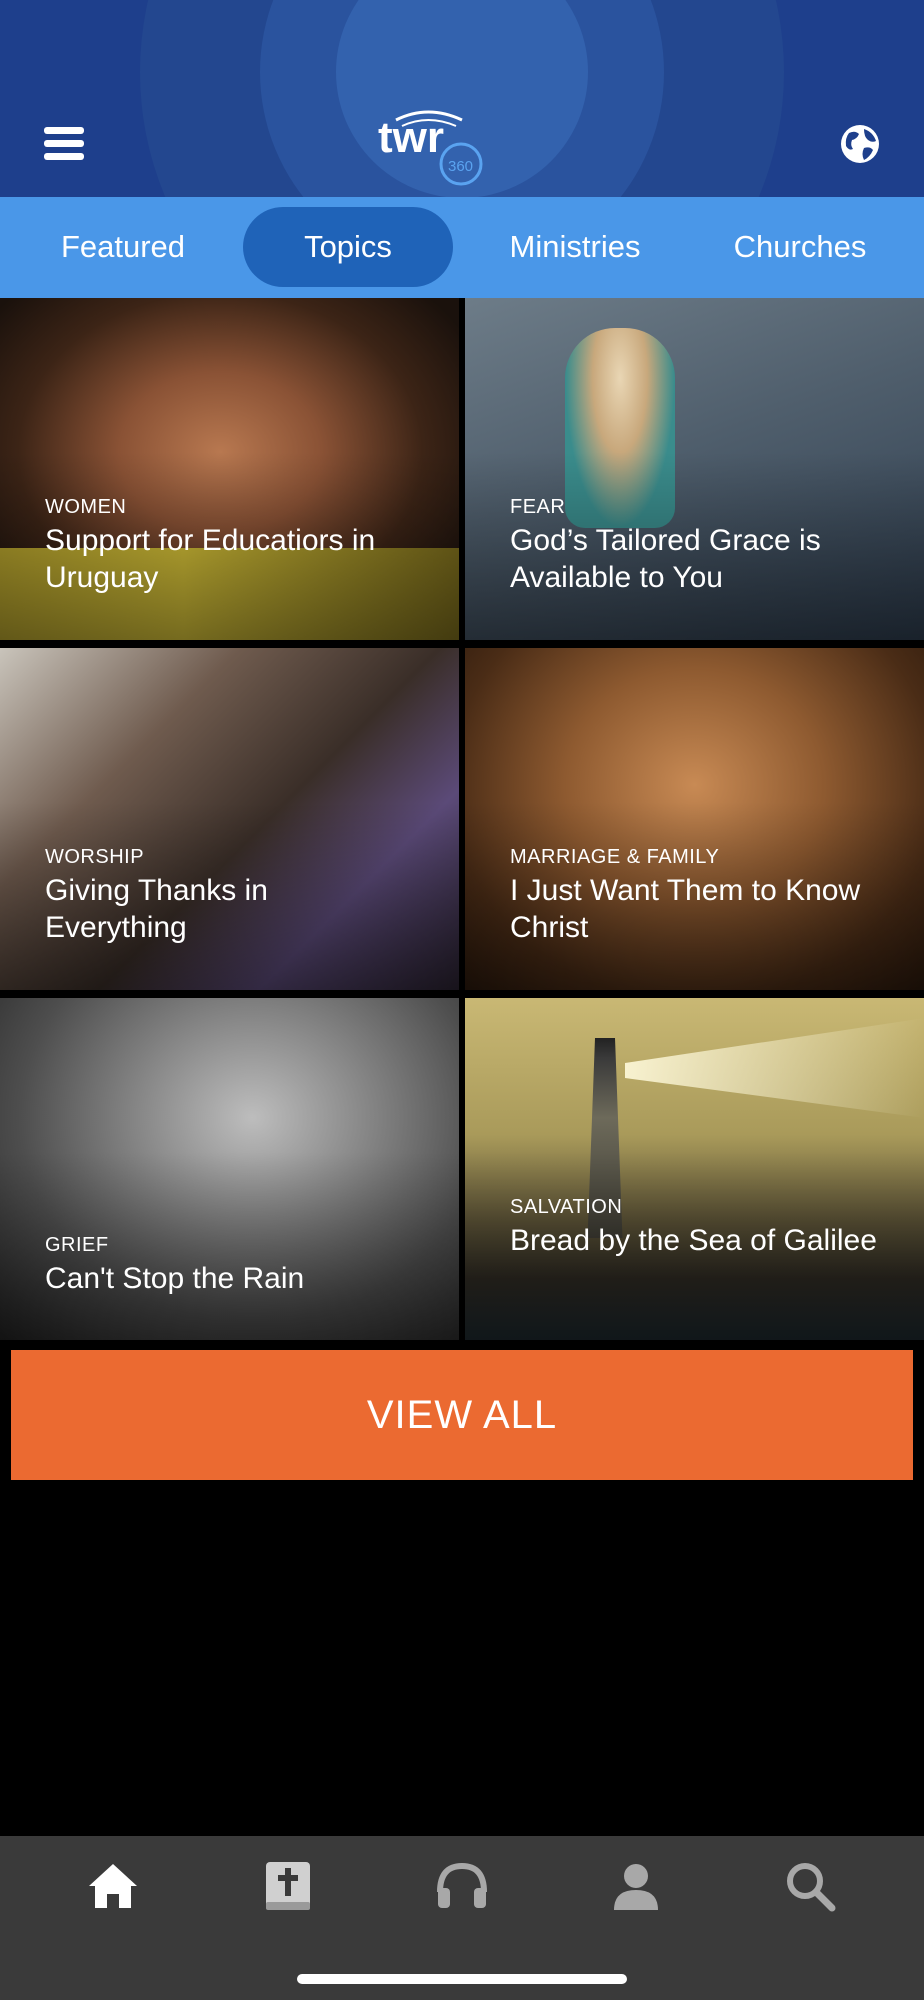  What do you see at coordinates (288, 1886) in the screenshot?
I see `bible-icon` at bounding box center [288, 1886].